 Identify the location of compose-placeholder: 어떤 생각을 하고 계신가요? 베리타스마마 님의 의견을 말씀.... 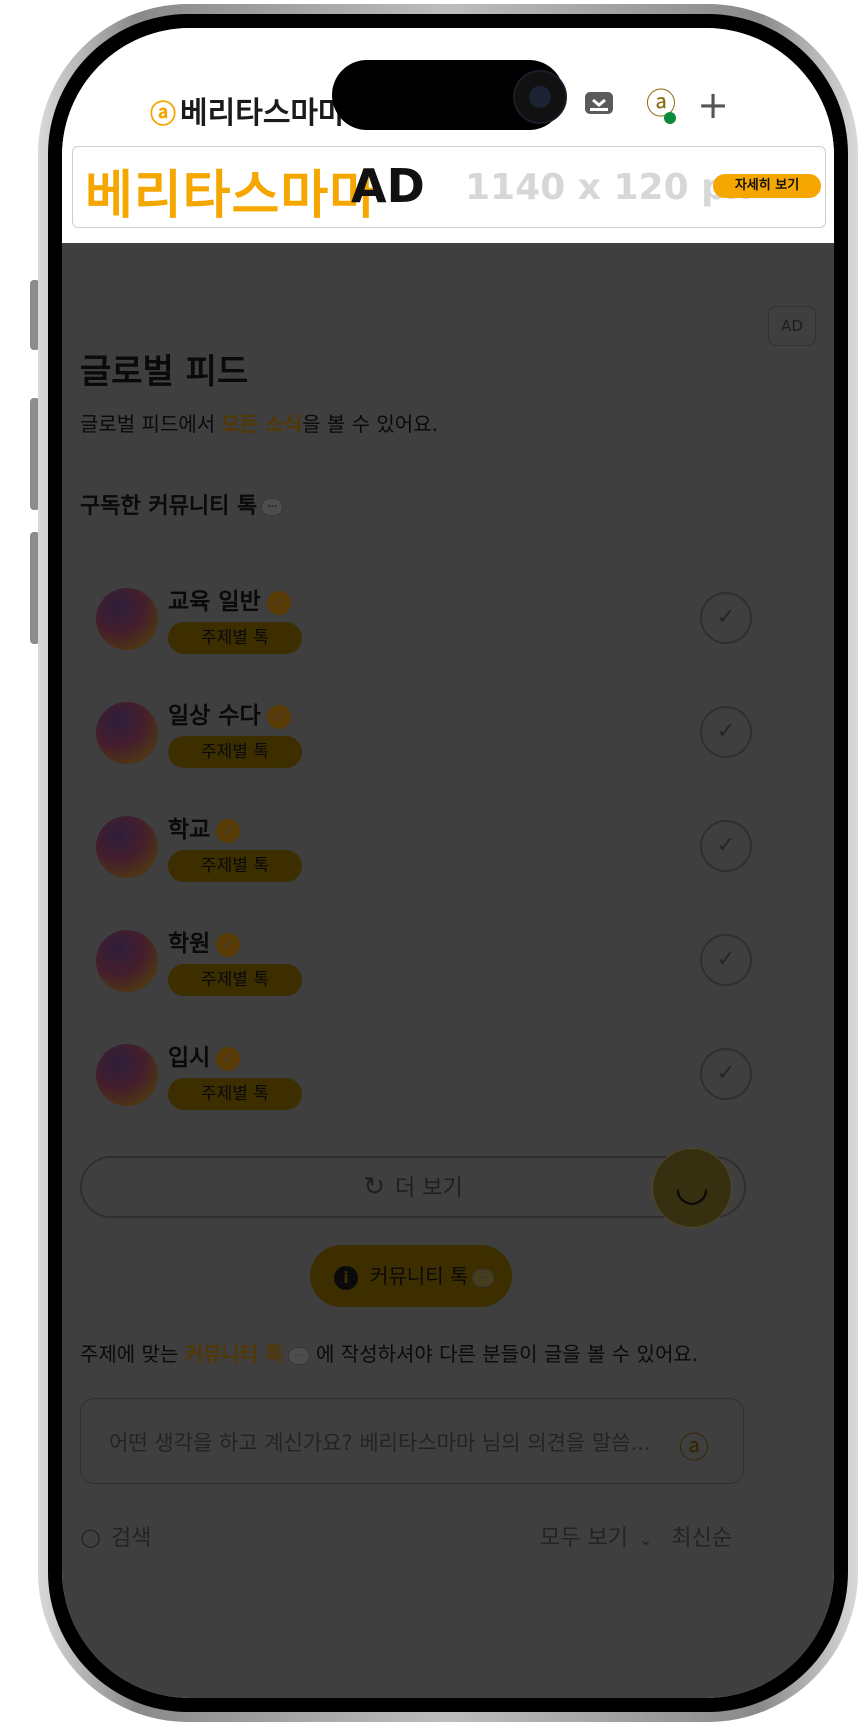
(380, 1443).